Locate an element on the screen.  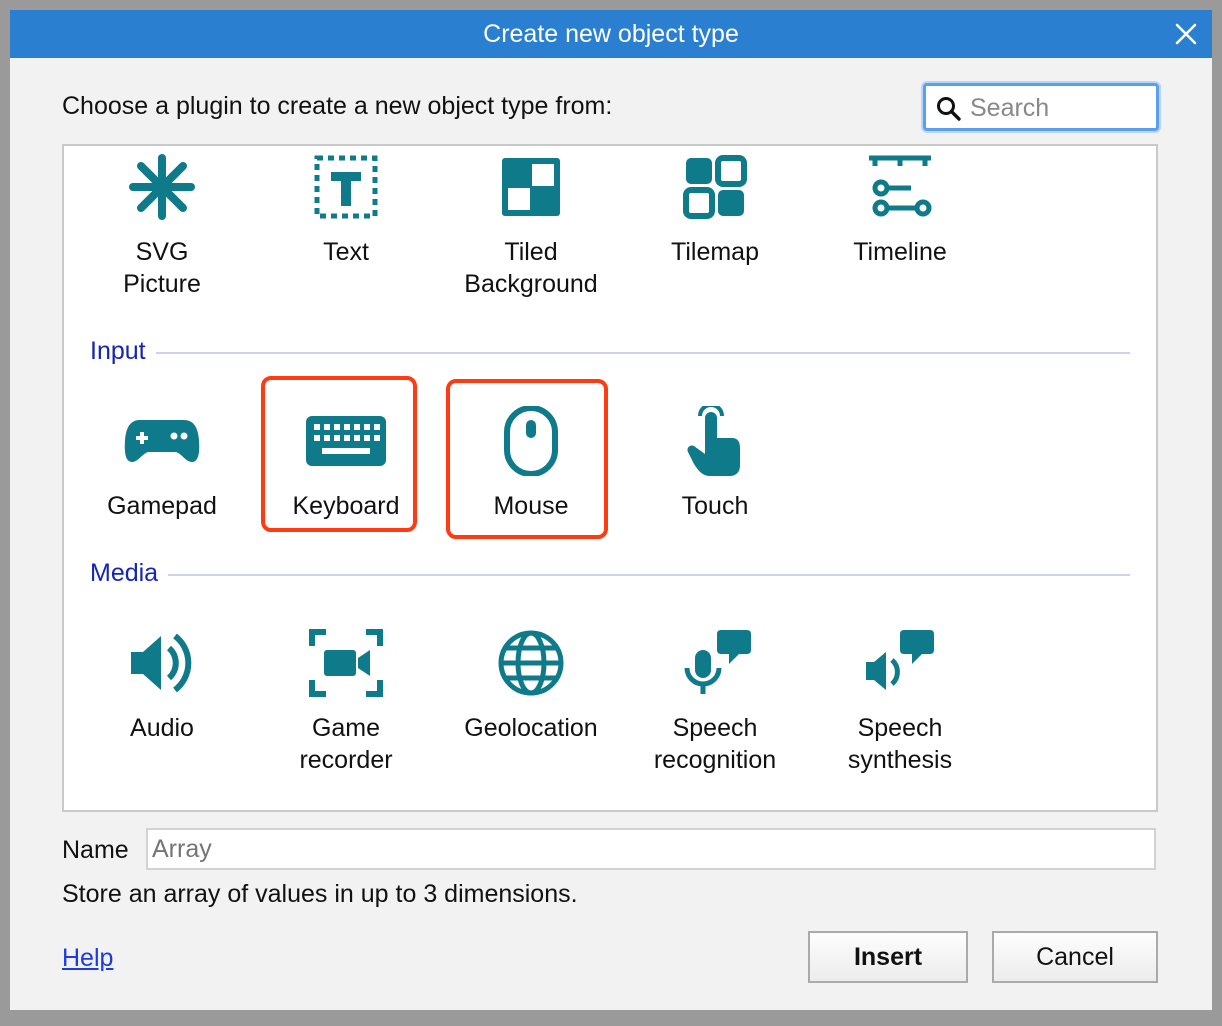
name-field is located at coordinates (651, 849).